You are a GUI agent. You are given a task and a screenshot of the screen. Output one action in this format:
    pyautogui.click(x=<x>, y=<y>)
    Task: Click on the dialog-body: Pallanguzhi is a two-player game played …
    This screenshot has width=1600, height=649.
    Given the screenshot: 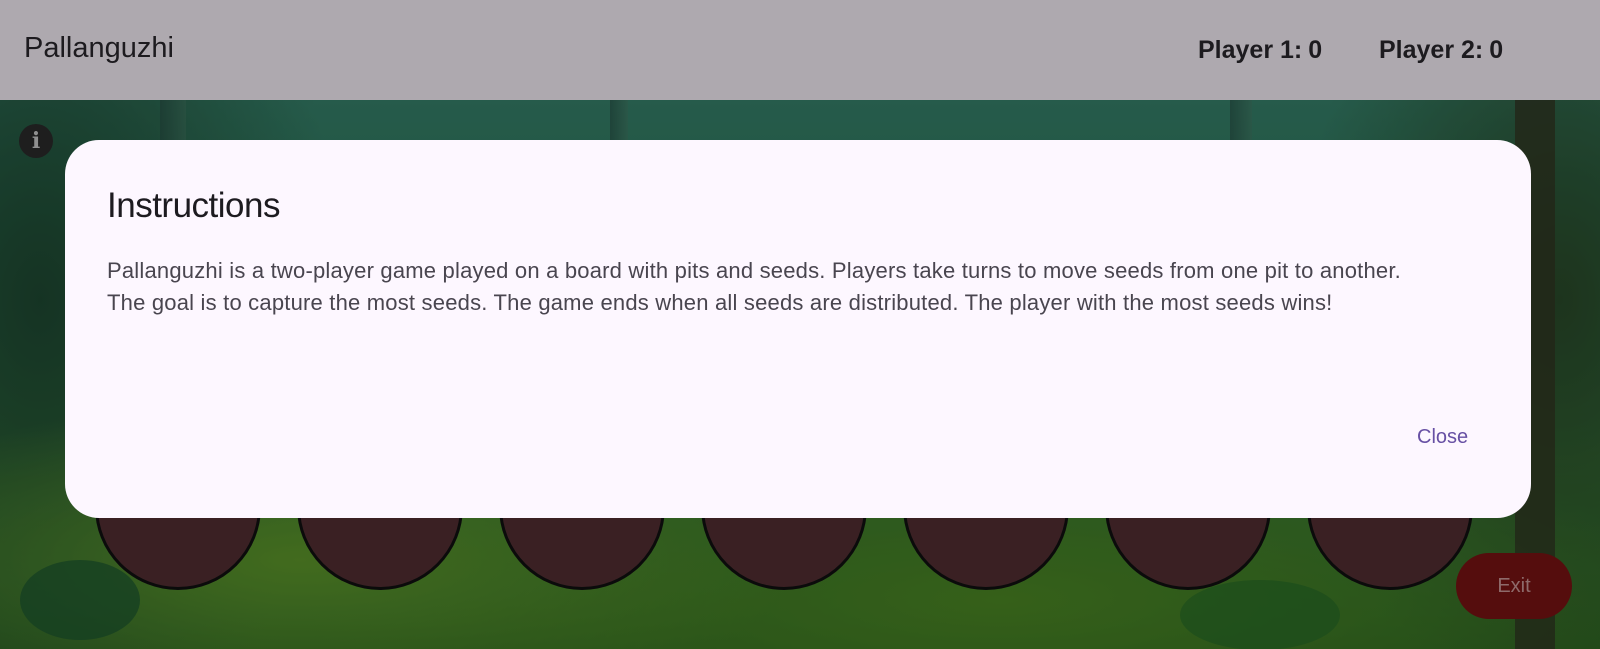 What is the action you would take?
    pyautogui.click(x=754, y=286)
    